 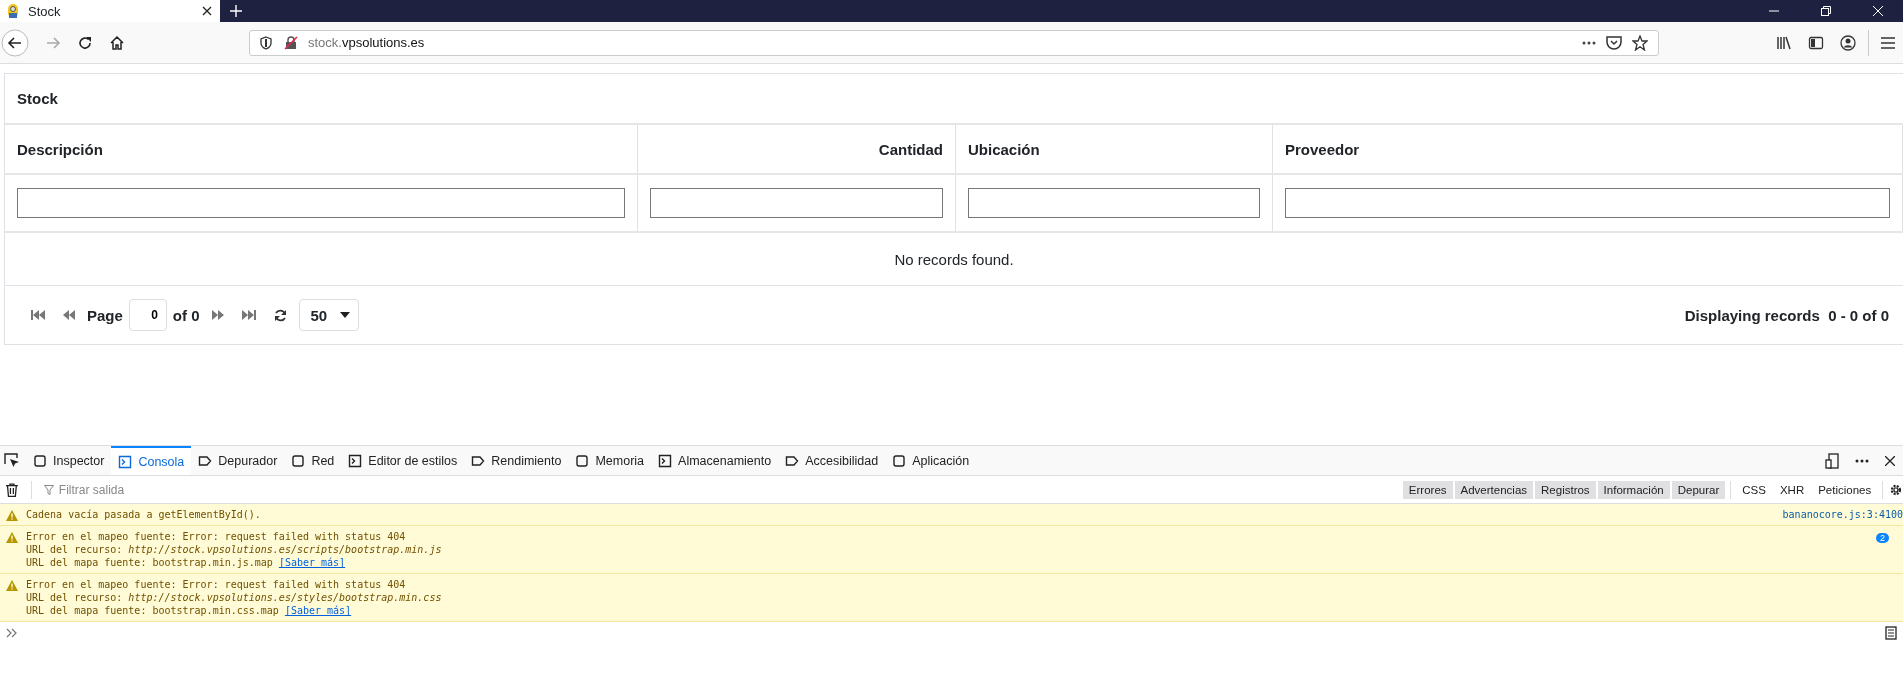 What do you see at coordinates (1640, 42) in the screenshot?
I see `star-icon` at bounding box center [1640, 42].